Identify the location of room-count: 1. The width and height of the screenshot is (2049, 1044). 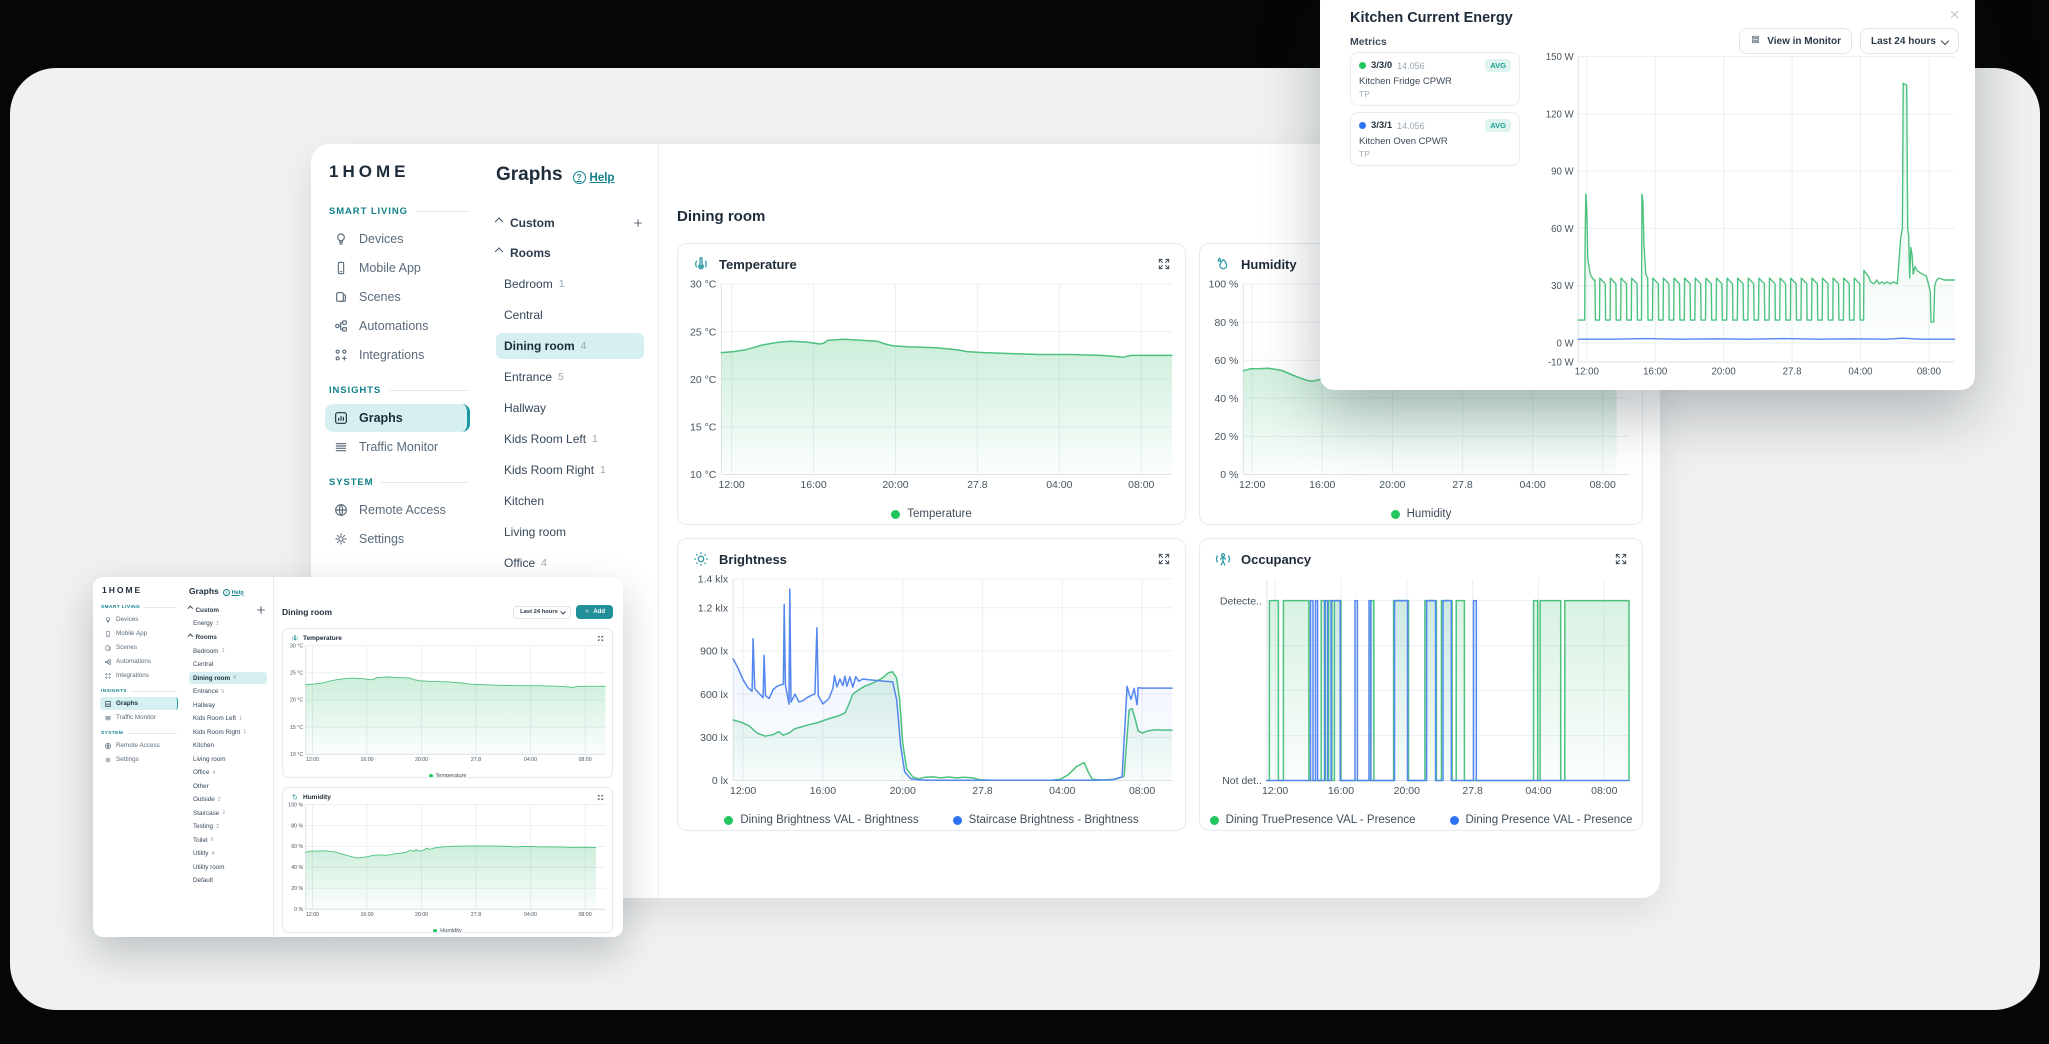
(561, 284).